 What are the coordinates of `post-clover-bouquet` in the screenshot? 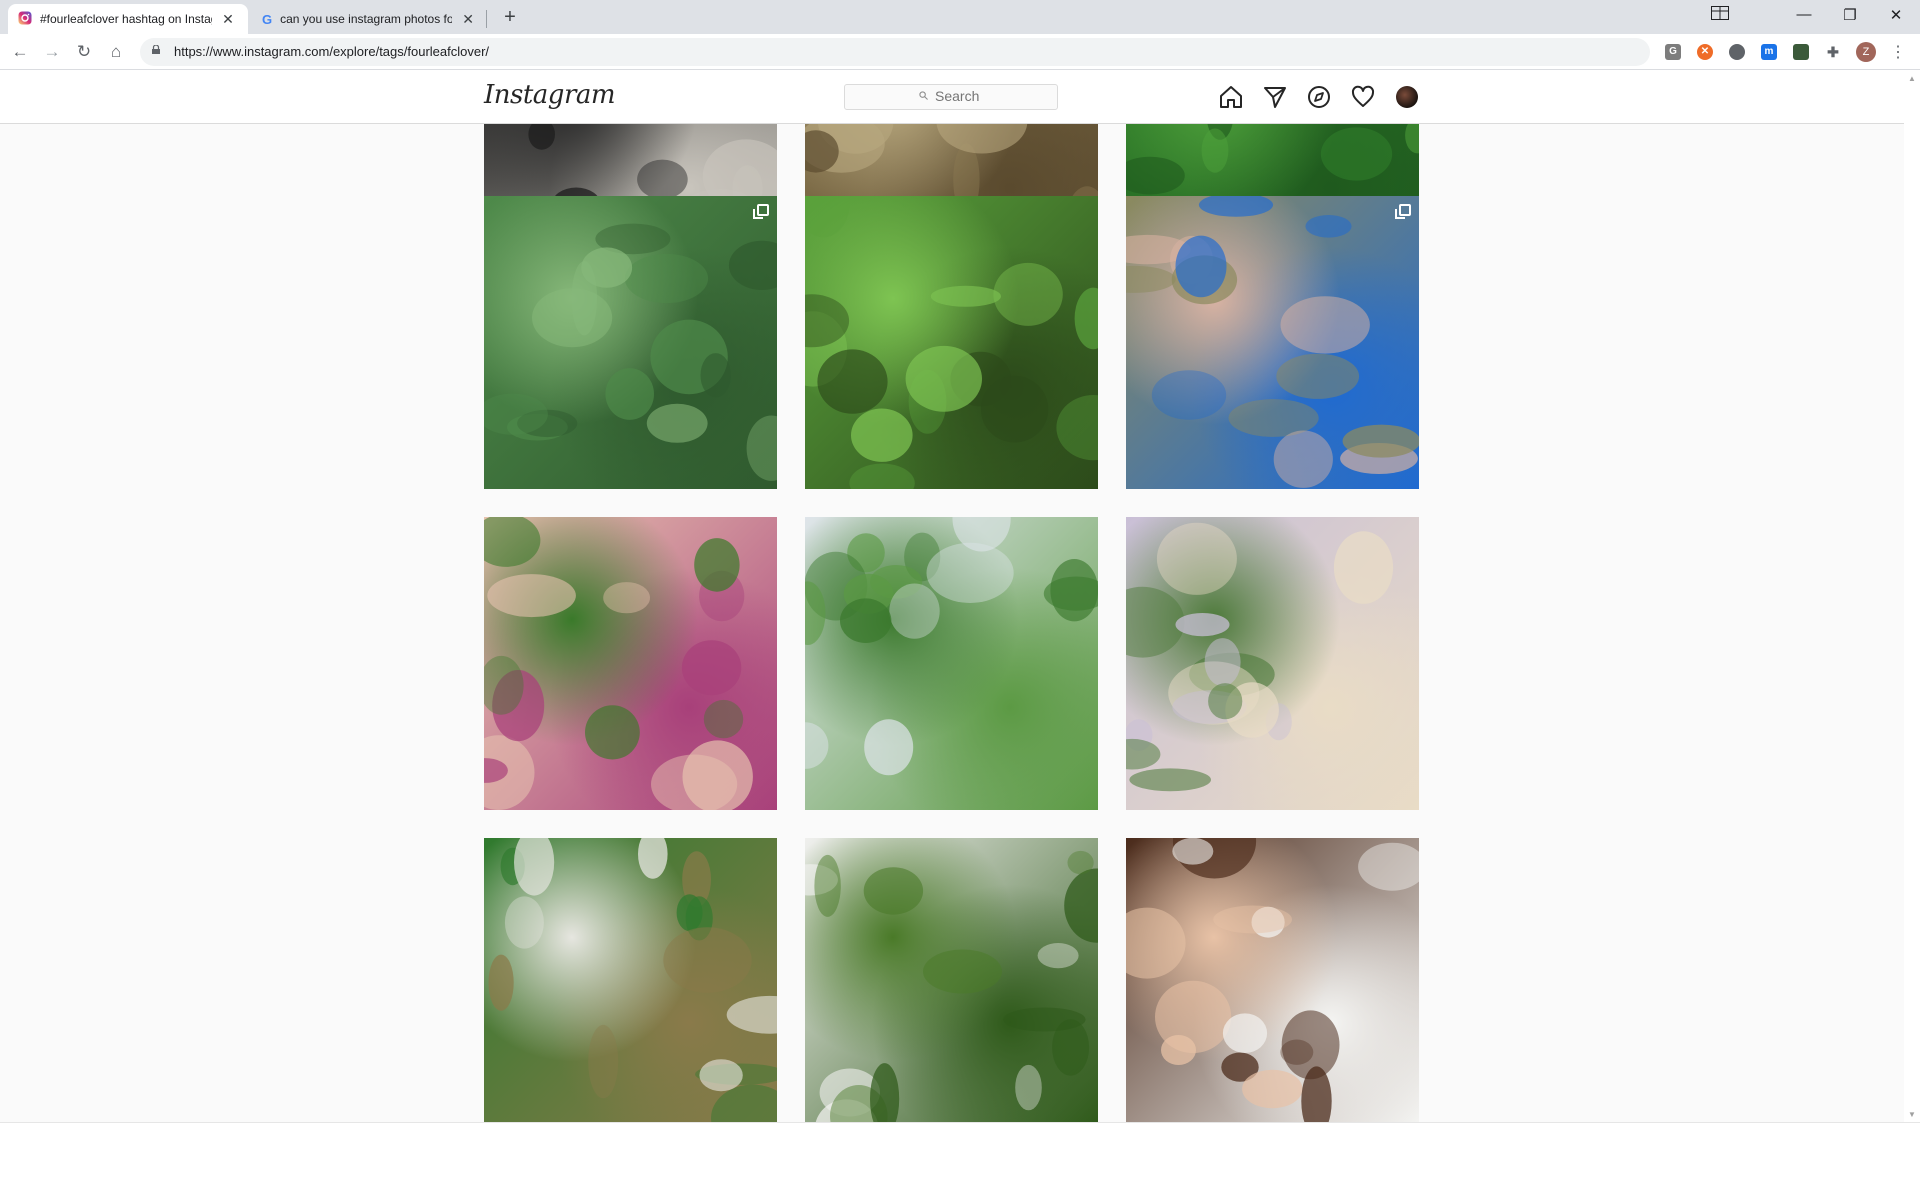 It's located at (630, 980).